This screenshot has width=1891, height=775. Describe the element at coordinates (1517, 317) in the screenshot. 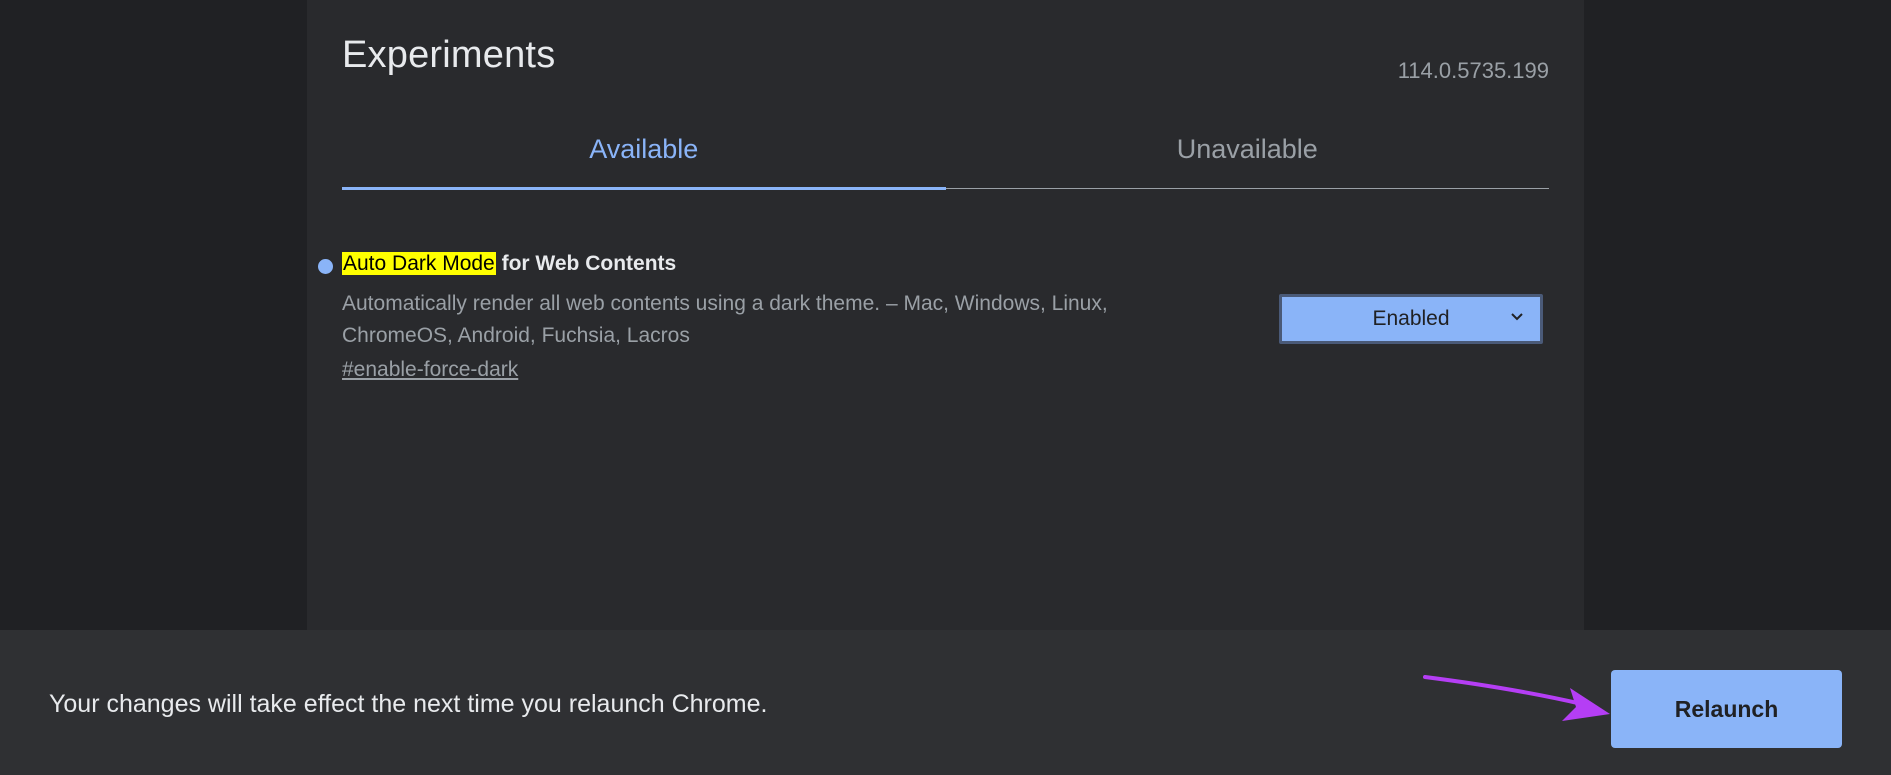

I see `chevron-down-icon` at that location.